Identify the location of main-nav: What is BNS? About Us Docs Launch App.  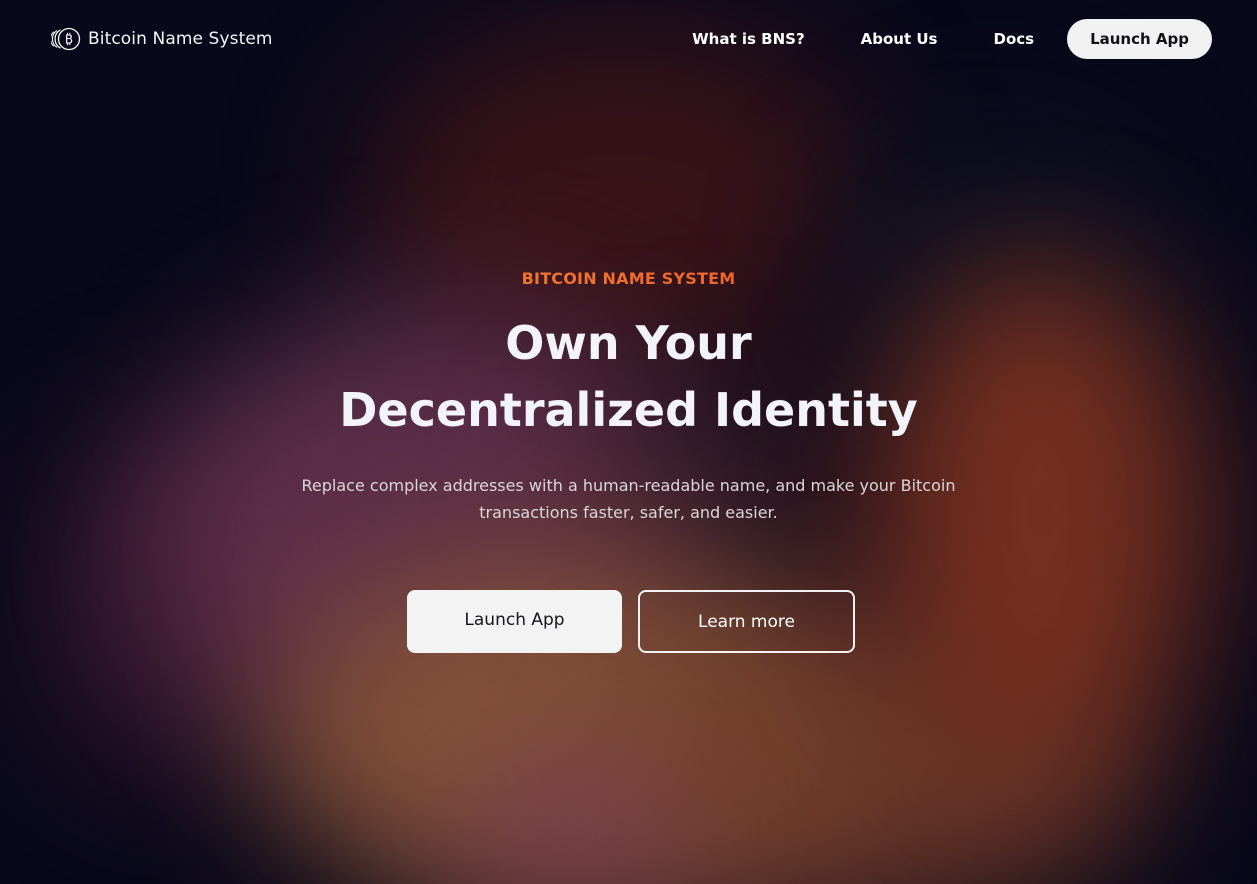
(952, 39).